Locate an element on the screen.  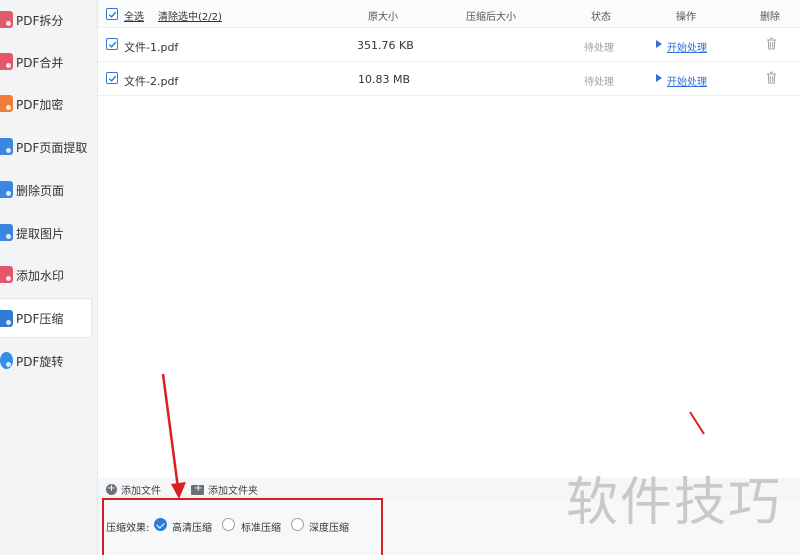
sidebar-item-label: PDF旋转 is located at coordinates (40, 361).